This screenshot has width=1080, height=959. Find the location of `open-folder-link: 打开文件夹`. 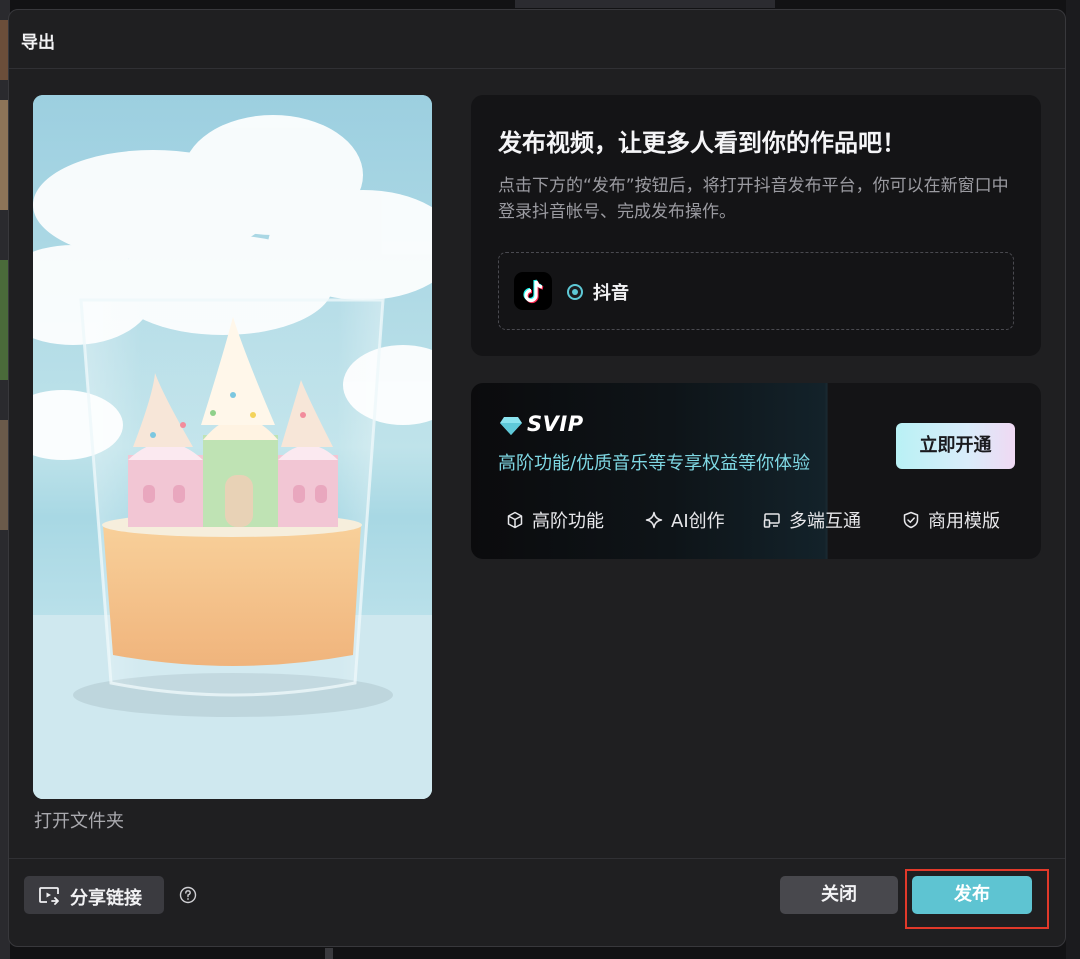

open-folder-link: 打开文件夹 is located at coordinates (79, 820).